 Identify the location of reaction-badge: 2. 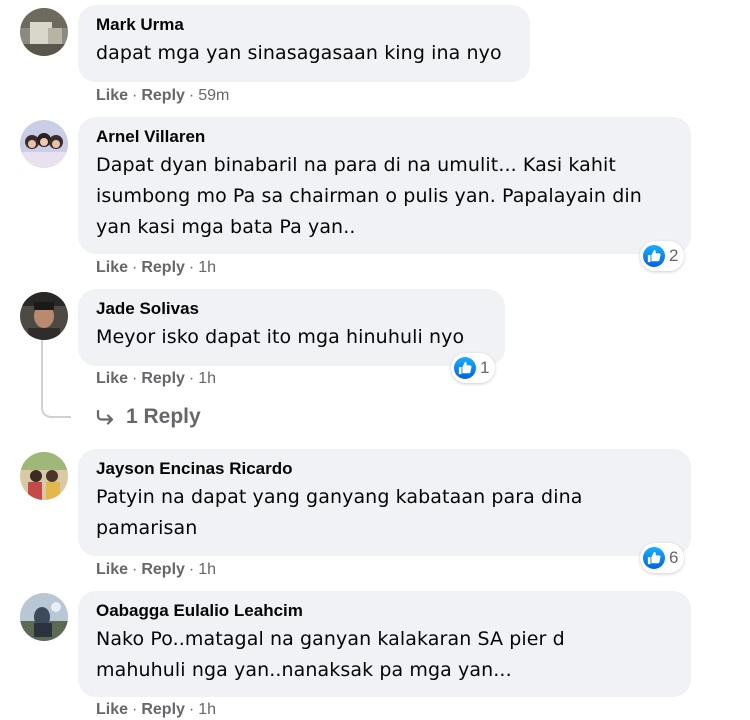
(662, 256).